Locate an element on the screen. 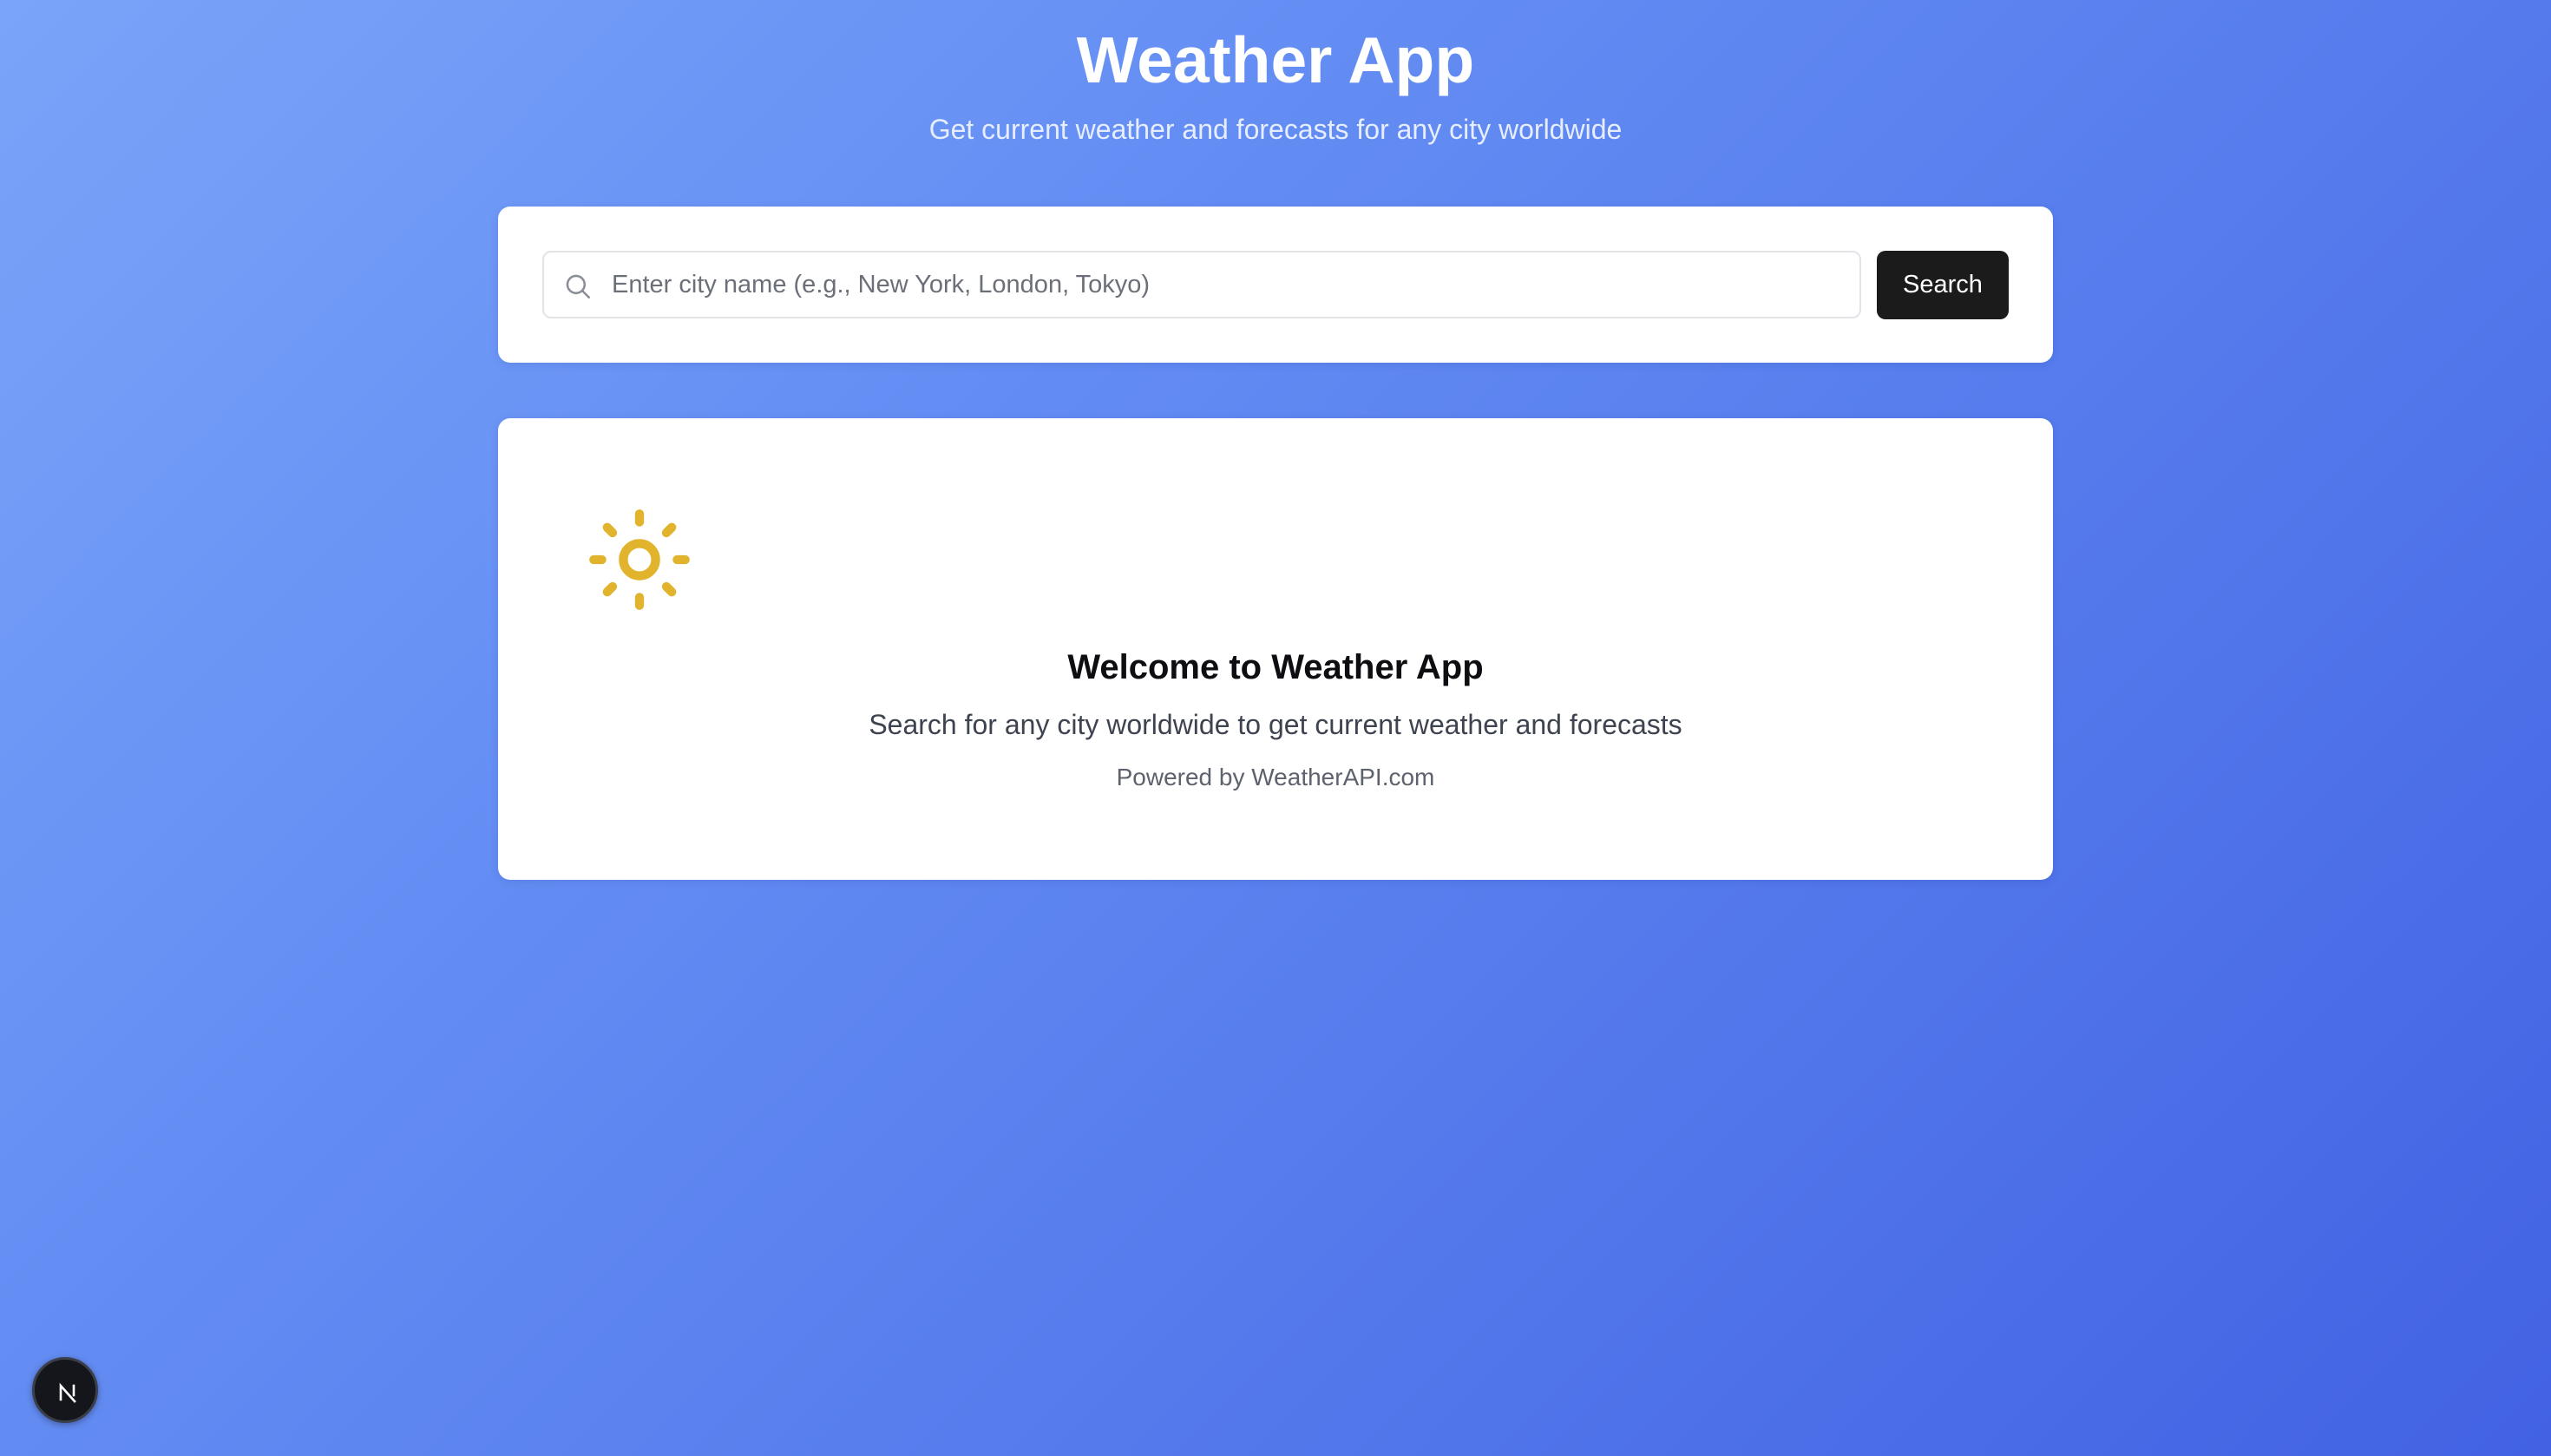 The height and width of the screenshot is (1456, 2551). search-button: Search is located at coordinates (1943, 285).